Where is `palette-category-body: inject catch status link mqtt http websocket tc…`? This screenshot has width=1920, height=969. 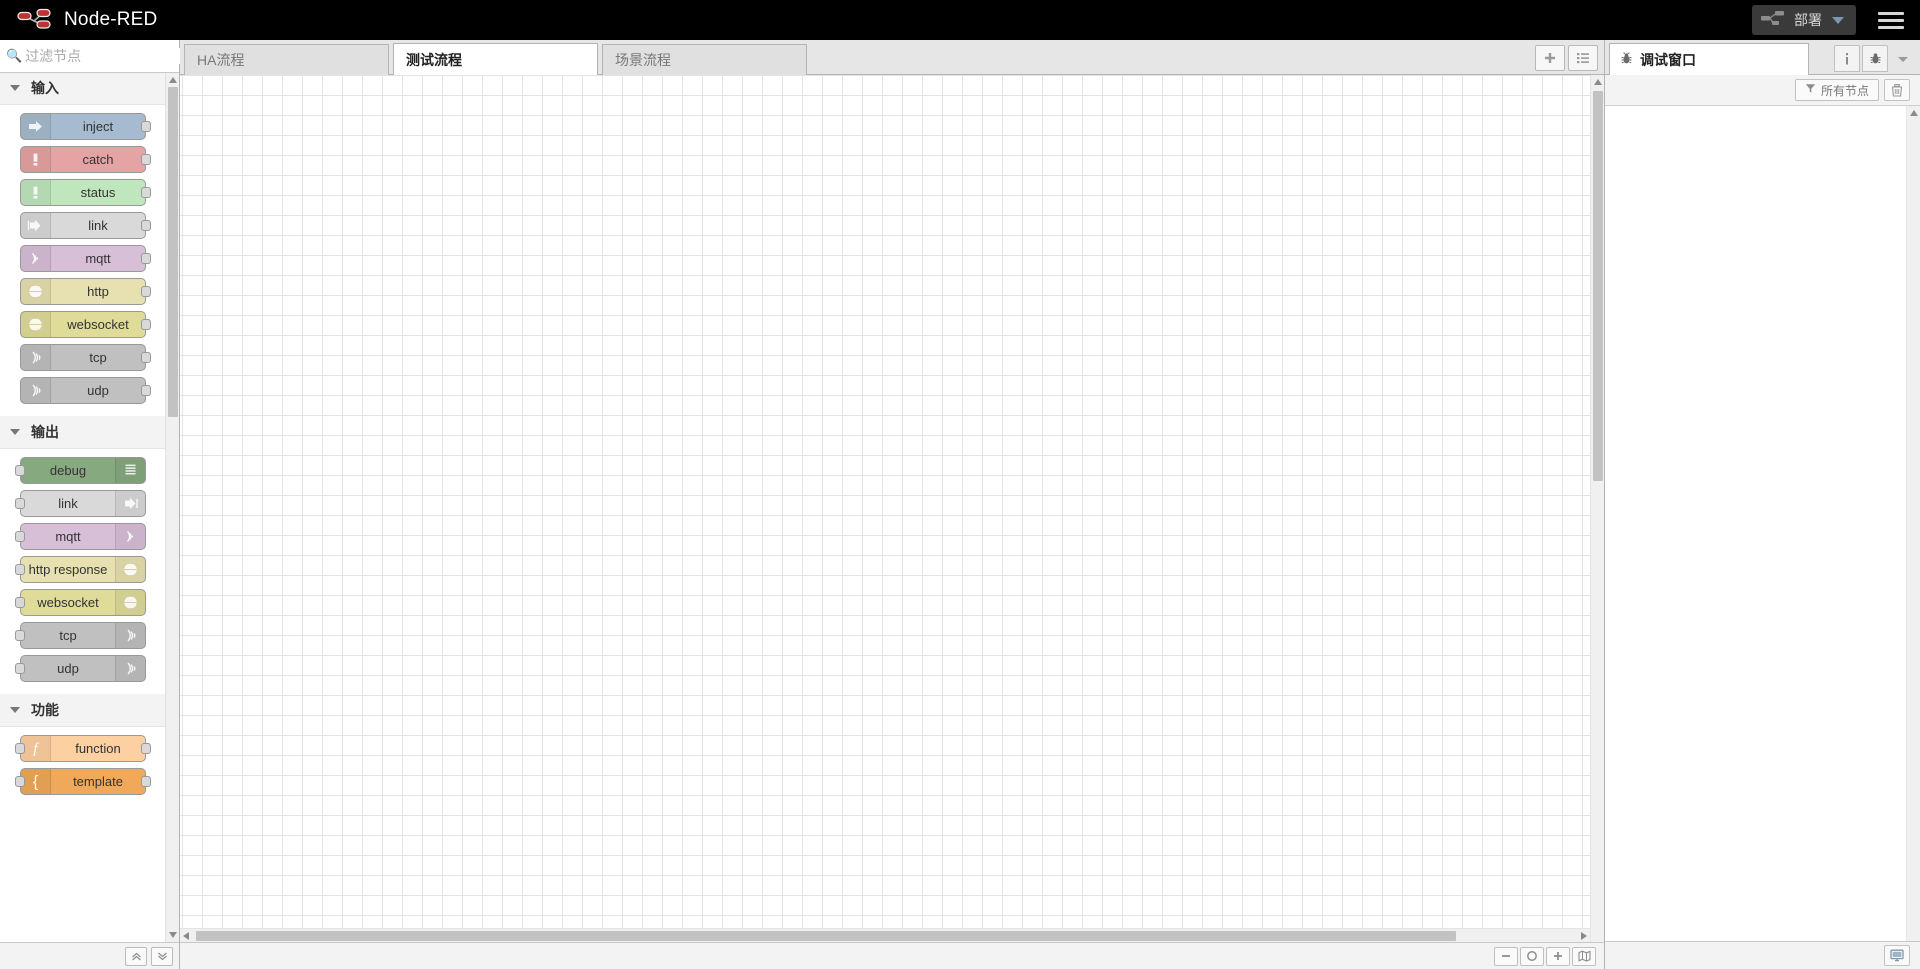
palette-category-body: inject catch status link mqtt http websocket tc… is located at coordinates (83, 260).